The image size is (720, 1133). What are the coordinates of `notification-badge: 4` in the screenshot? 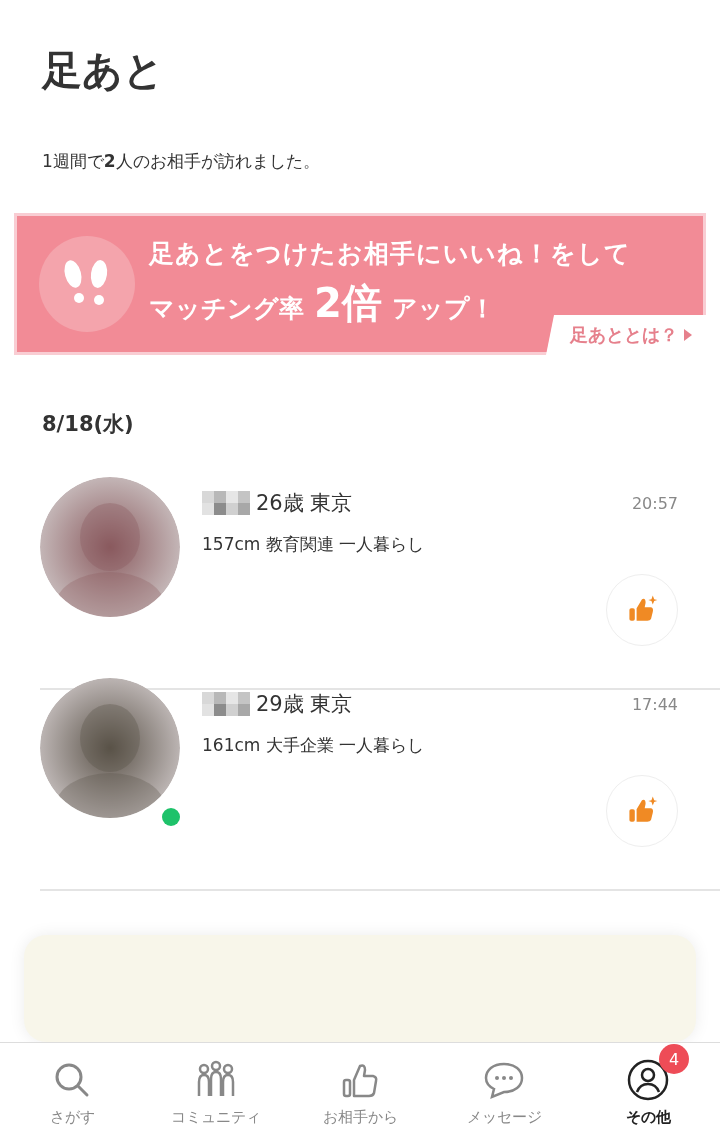 It's located at (674, 1059).